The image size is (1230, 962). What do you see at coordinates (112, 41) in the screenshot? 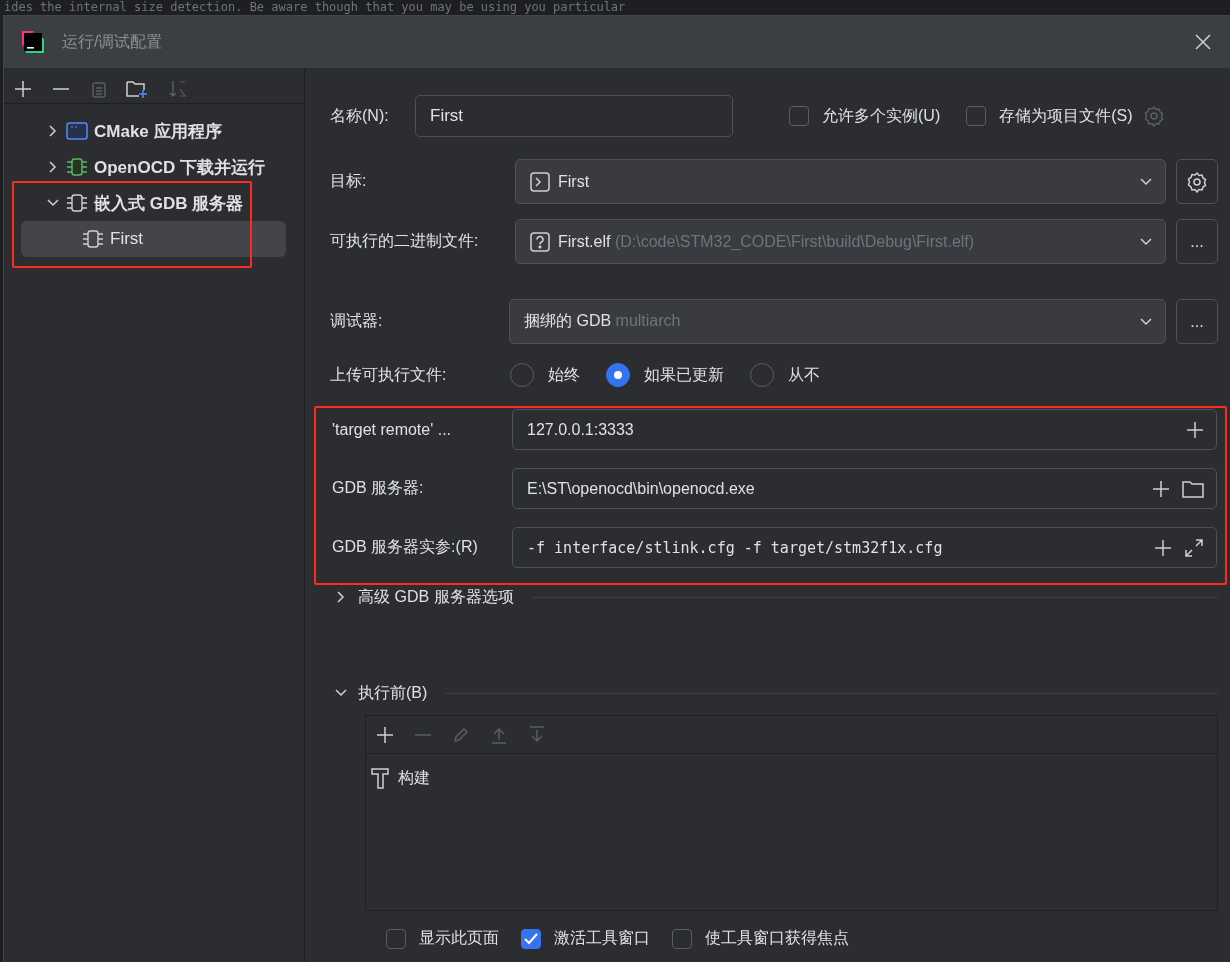
I see `window-title: 运行/调试配置` at bounding box center [112, 41].